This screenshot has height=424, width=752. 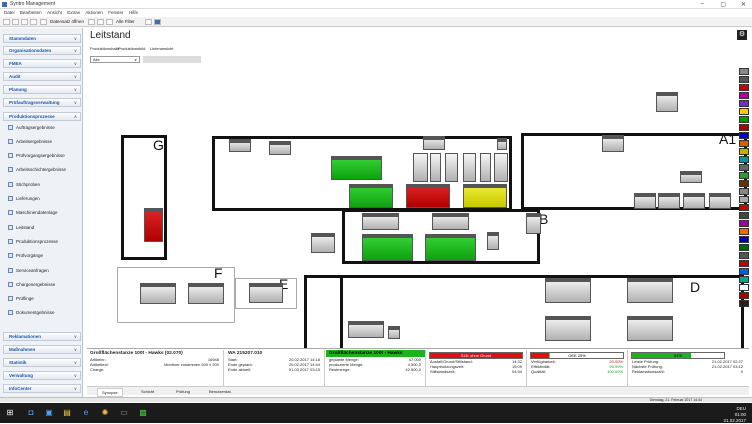 What do you see at coordinates (124, 413) in the screenshot?
I see `screen-icon: ▭` at bounding box center [124, 413].